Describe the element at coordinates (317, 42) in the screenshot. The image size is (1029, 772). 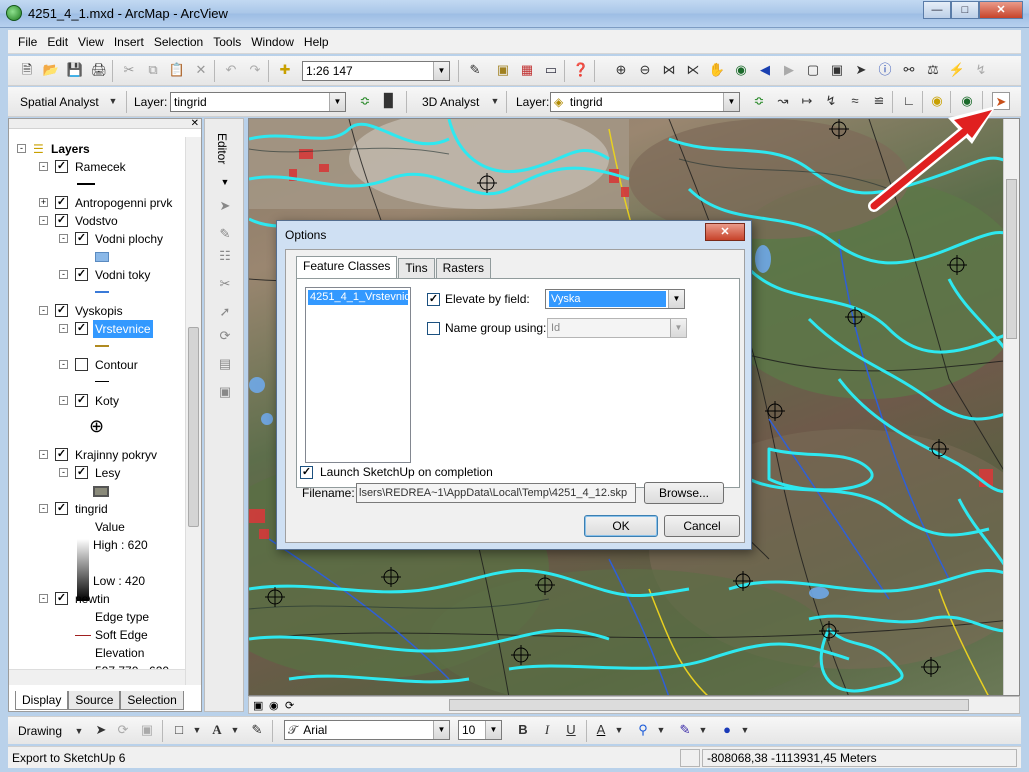
I see `menu-help: Help` at that location.